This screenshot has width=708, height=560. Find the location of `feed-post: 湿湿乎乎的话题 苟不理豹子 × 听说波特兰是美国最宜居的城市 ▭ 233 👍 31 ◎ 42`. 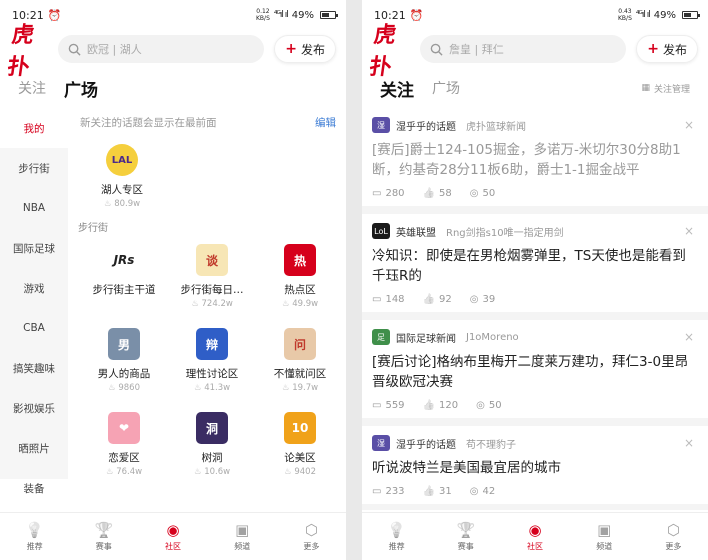

feed-post: 湿湿乎乎的话题 苟不理豹子 × 听说波特兰是美国最宜居的城市 ▭ 233 👍 31 ◎ 42 is located at coordinates (535, 468).